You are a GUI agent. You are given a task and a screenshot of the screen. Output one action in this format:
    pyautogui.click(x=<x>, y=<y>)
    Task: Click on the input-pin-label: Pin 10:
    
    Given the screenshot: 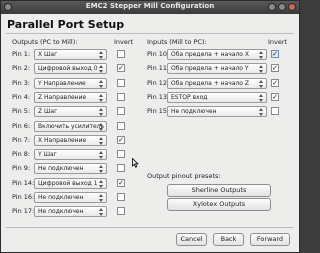 What is the action you would take?
    pyautogui.click(x=158, y=54)
    